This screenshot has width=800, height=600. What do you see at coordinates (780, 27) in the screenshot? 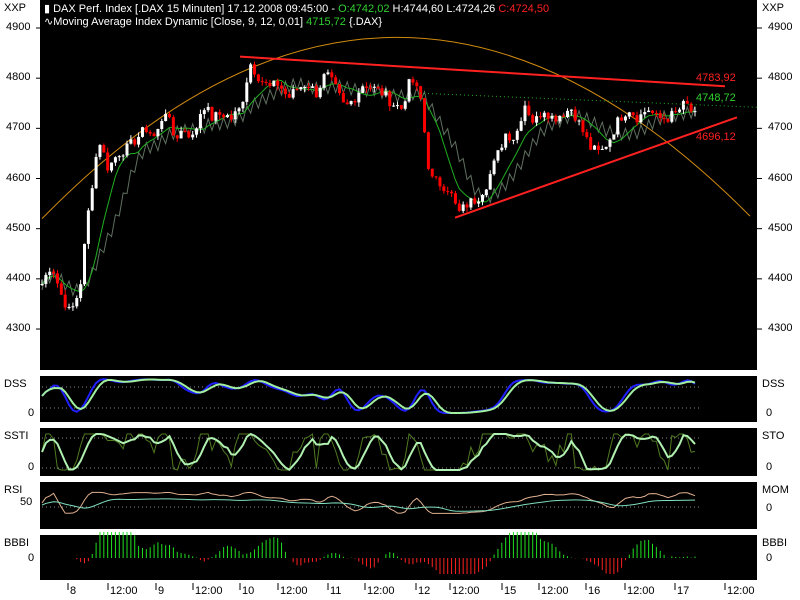
I see `y-tick-right: 4900` at bounding box center [780, 27].